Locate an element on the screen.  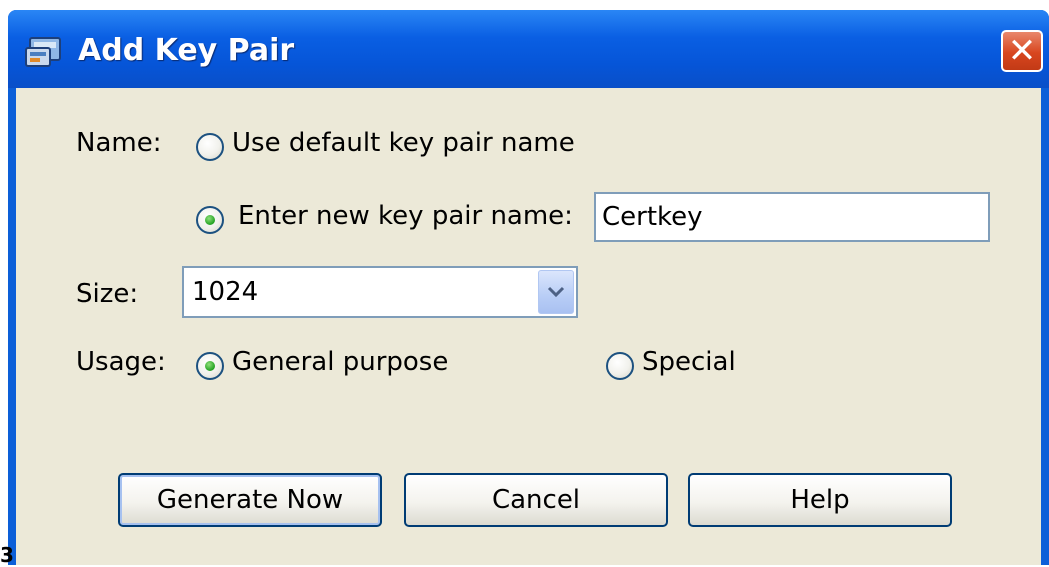
dialog-title: Add Key Pair is located at coordinates (186, 50).